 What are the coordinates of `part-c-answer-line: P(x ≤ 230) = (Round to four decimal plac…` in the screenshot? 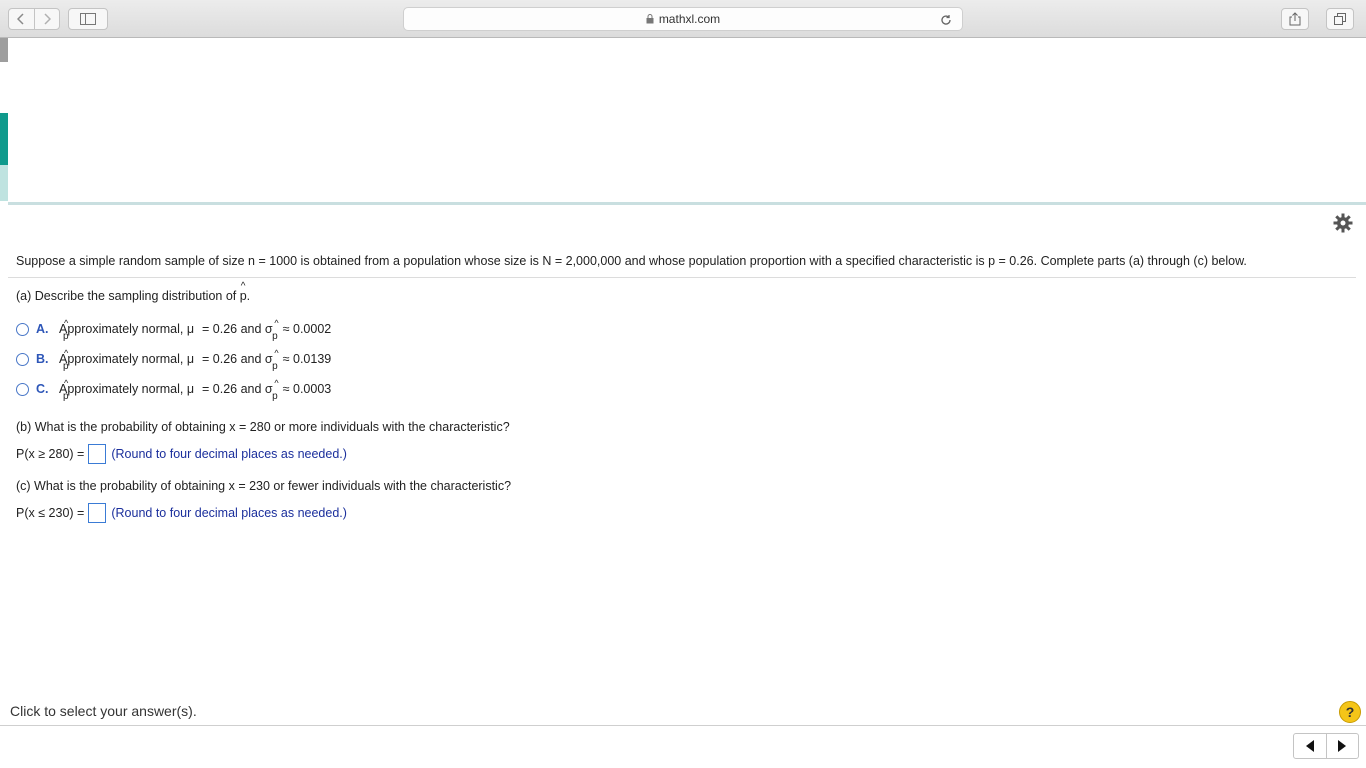 It's located at (181, 513).